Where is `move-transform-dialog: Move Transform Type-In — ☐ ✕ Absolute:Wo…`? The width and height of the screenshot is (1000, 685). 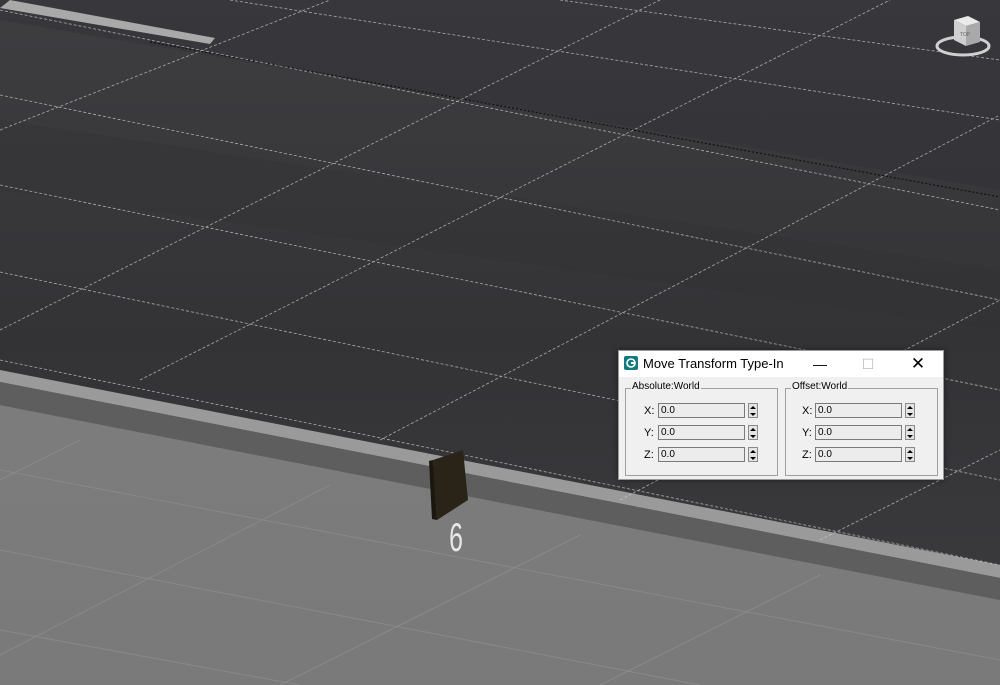
move-transform-dialog: Move Transform Type-In — ☐ ✕ Absolute:Wo… is located at coordinates (781, 415).